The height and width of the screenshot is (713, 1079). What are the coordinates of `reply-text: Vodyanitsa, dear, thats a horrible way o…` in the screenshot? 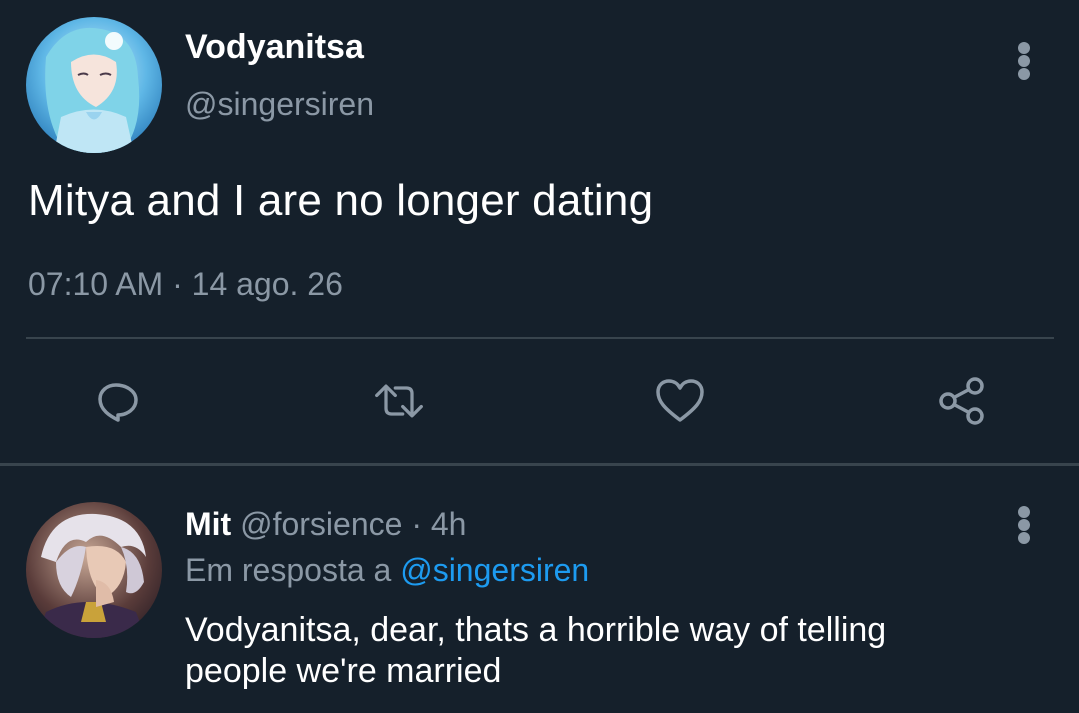 It's located at (595, 651).